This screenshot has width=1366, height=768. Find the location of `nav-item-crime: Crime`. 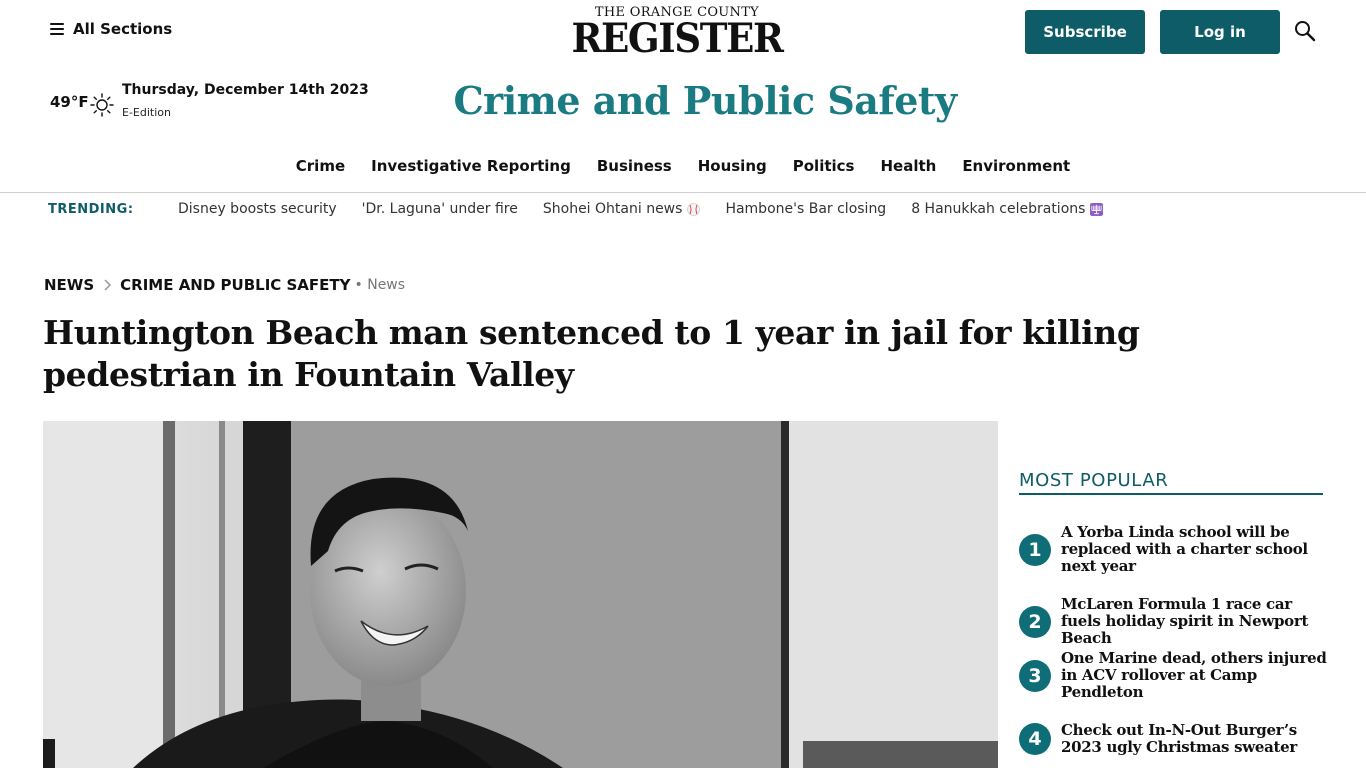

nav-item-crime: Crime is located at coordinates (320, 166).